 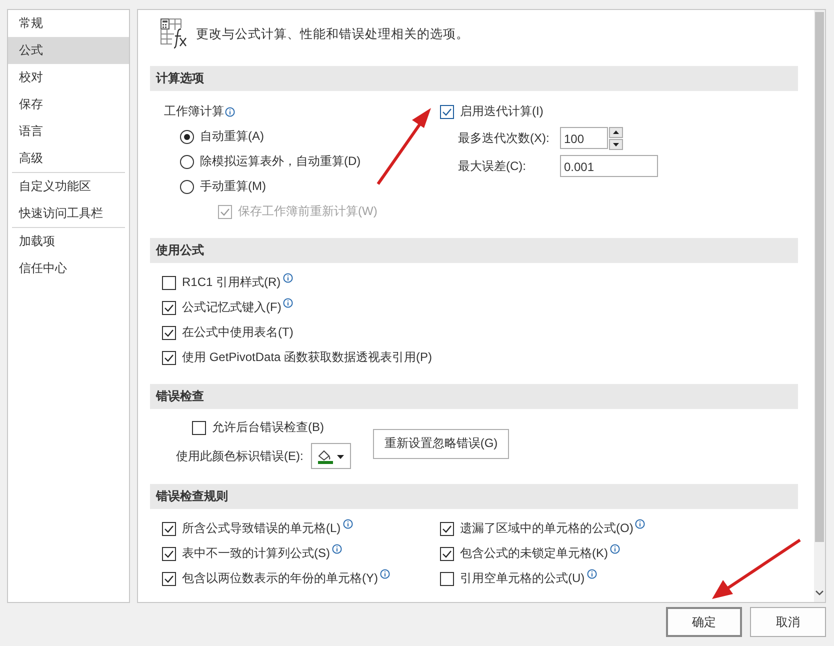 What do you see at coordinates (256, 553) in the screenshot?
I see `option-label: 表中不一致的计算列公式(S)` at bounding box center [256, 553].